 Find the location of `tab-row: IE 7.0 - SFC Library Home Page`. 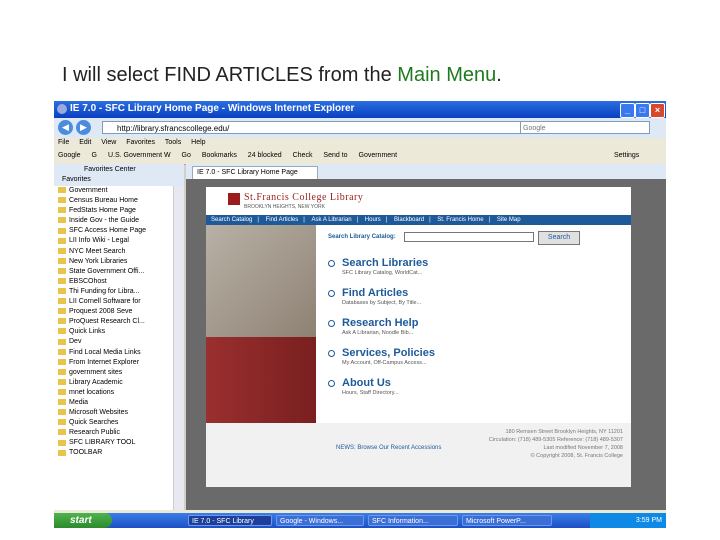

tab-row: IE 7.0 - SFC Library Home Page is located at coordinates (426, 172).